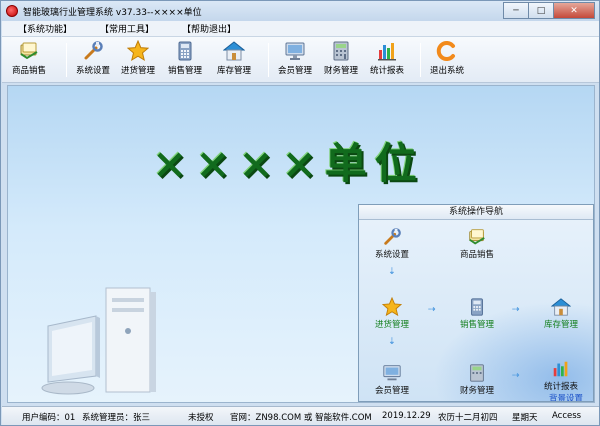 The height and width of the screenshot is (426, 600). I want to click on nav-panel-title: 系统操作导航, so click(476, 212).